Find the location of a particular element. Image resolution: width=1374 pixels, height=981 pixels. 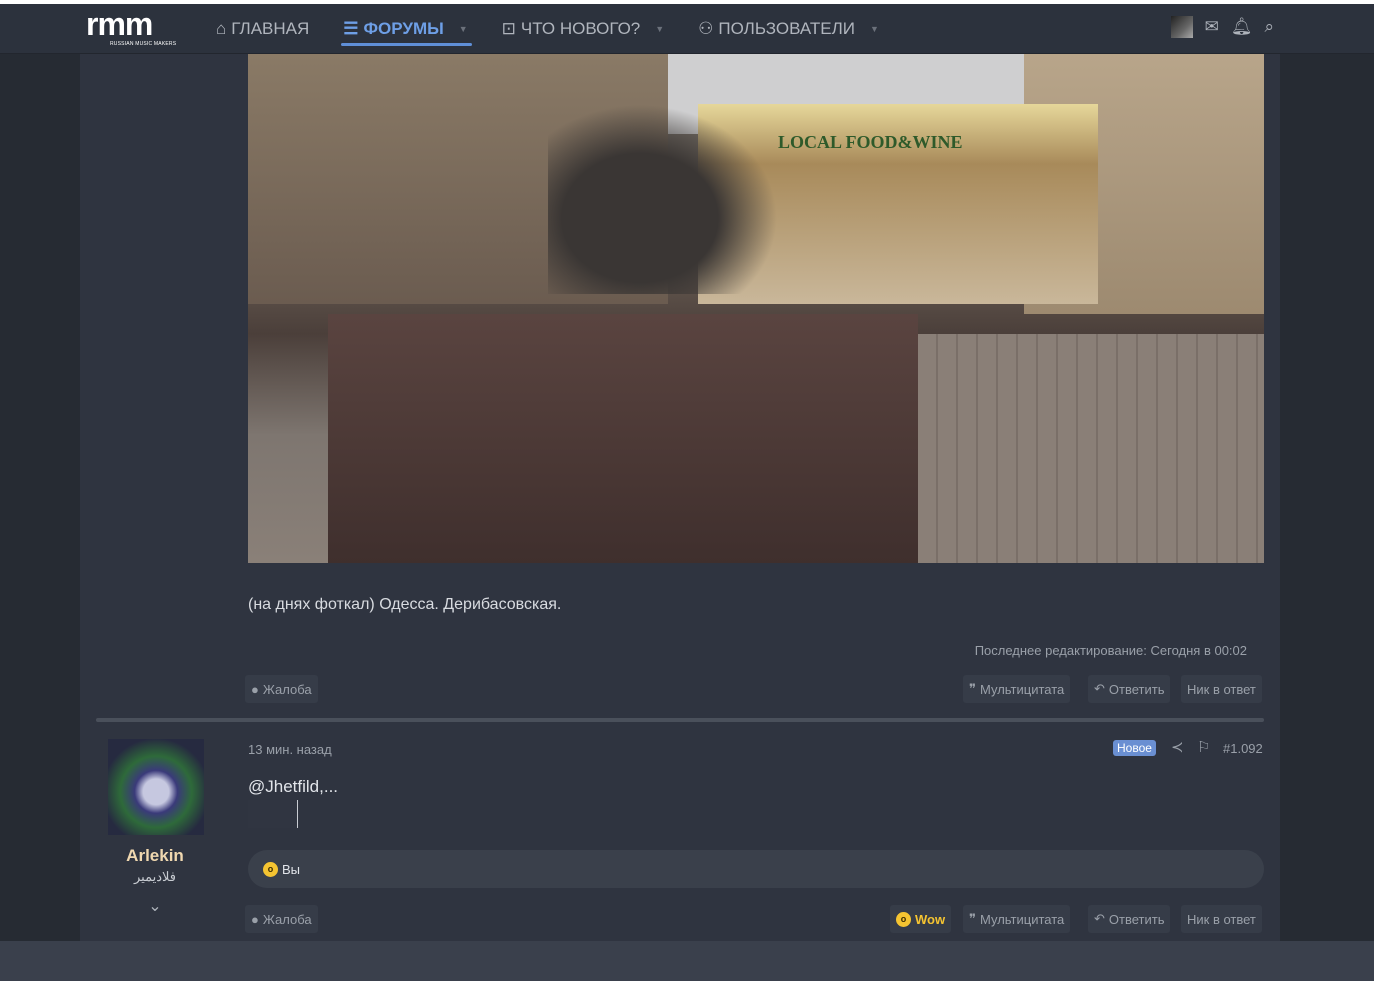

bell-icon: 🔔︎ is located at coordinates (1242, 27).